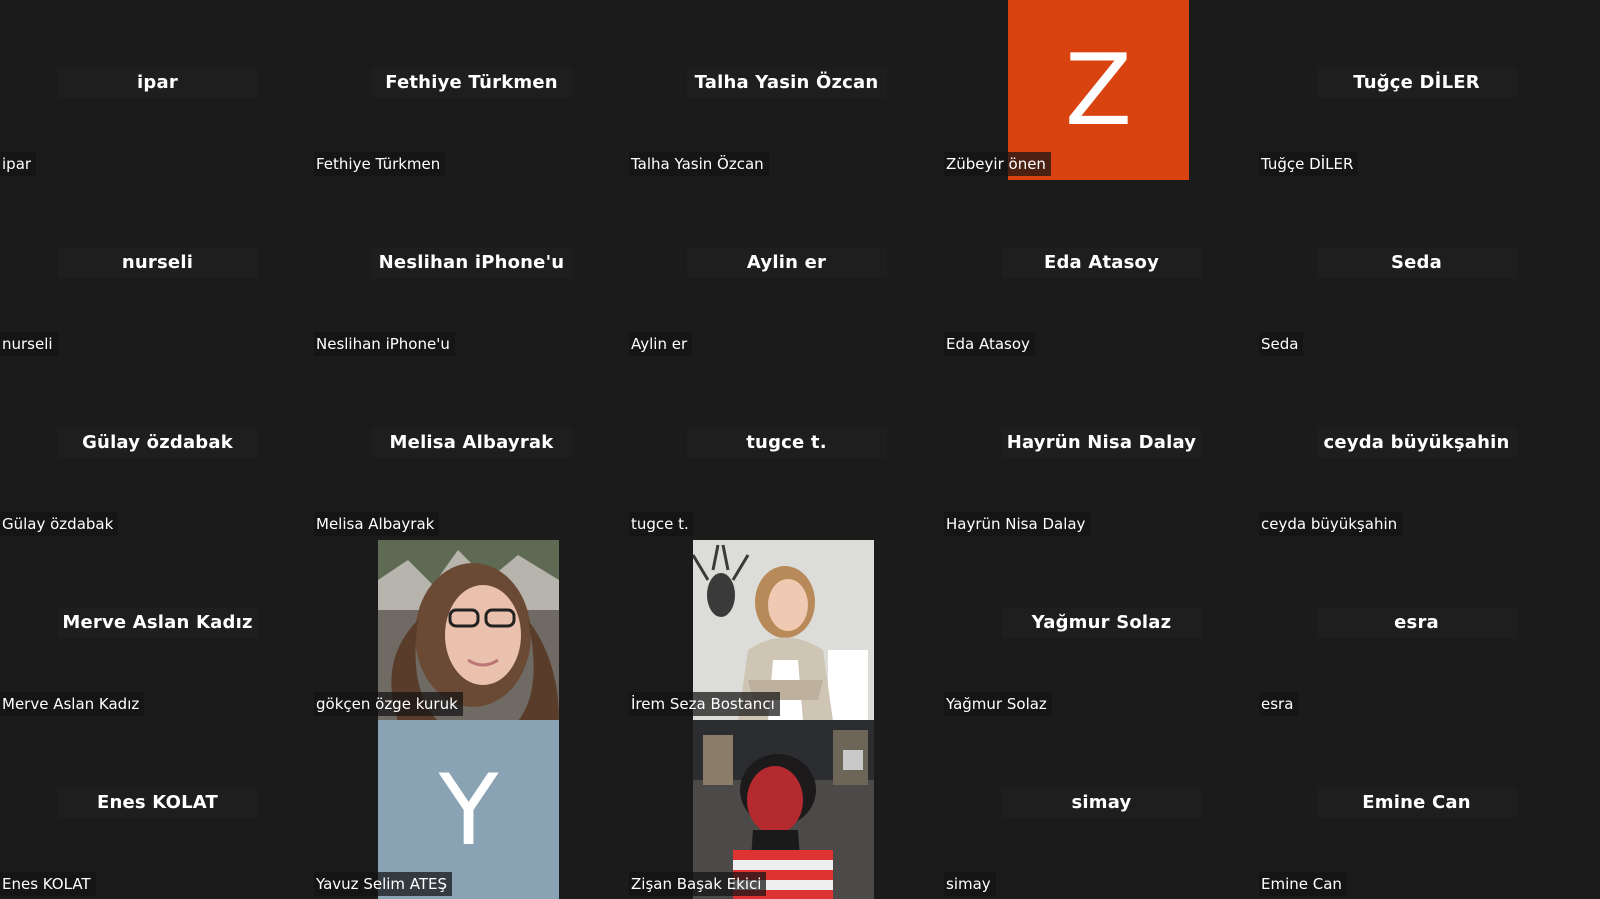 Image resolution: width=1600 pixels, height=899 pixels. I want to click on participant-name-label: Yağmur Solaz, so click(998, 704).